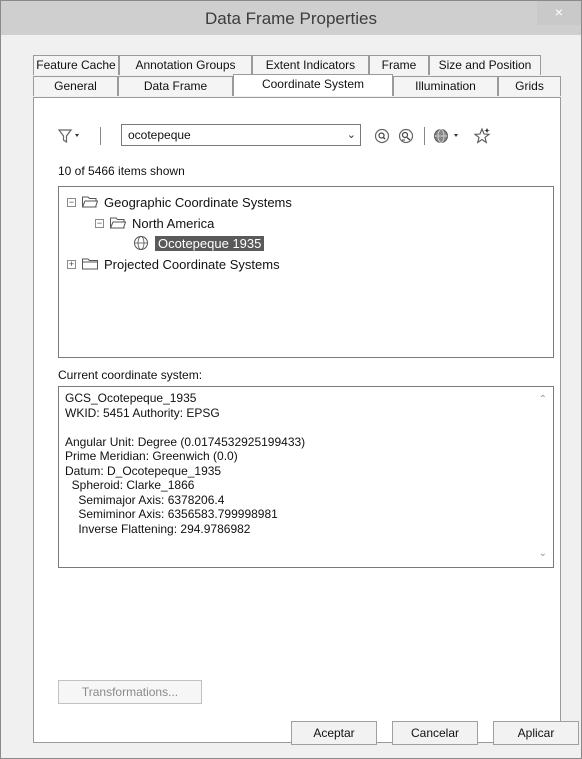 This screenshot has width=582, height=759. I want to click on detail-line: Inverse Flattening: 294.9786982, so click(158, 528).